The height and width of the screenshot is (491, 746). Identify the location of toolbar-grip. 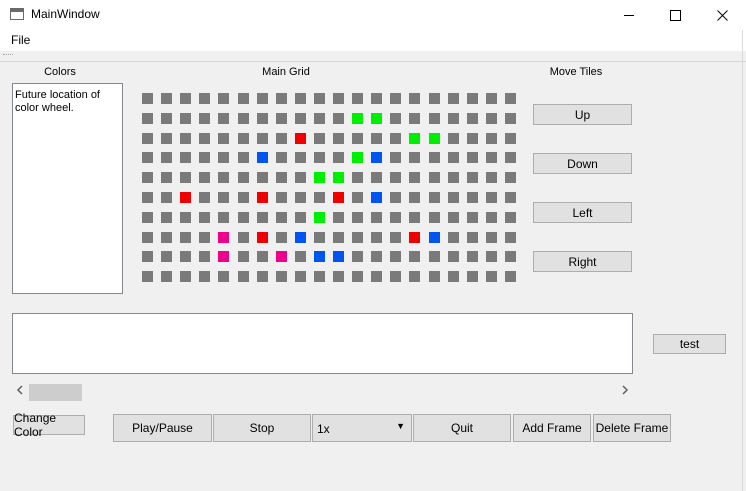
(8, 55).